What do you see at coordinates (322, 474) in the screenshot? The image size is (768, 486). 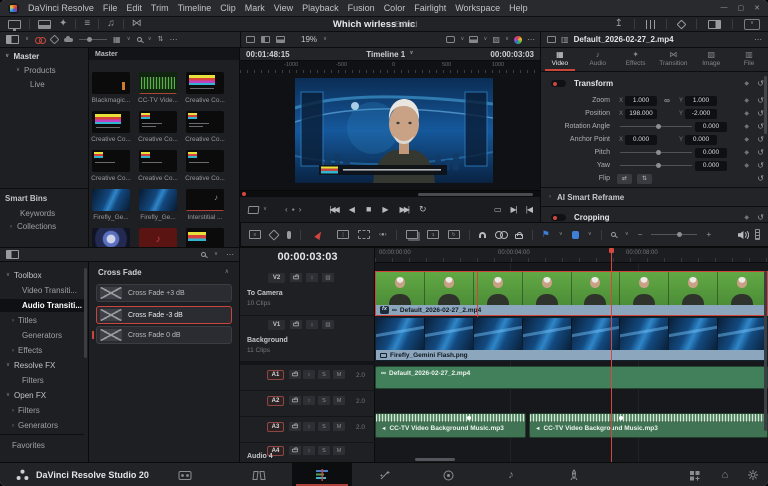 I see `page-edit-button-selected` at bounding box center [322, 474].